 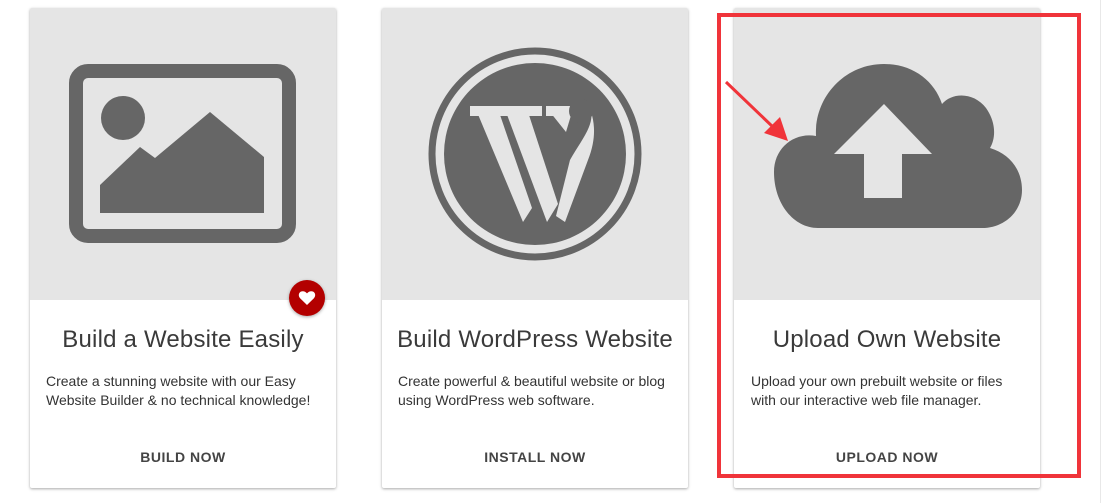 What do you see at coordinates (898, 146) in the screenshot?
I see `cloud-upload-icon` at bounding box center [898, 146].